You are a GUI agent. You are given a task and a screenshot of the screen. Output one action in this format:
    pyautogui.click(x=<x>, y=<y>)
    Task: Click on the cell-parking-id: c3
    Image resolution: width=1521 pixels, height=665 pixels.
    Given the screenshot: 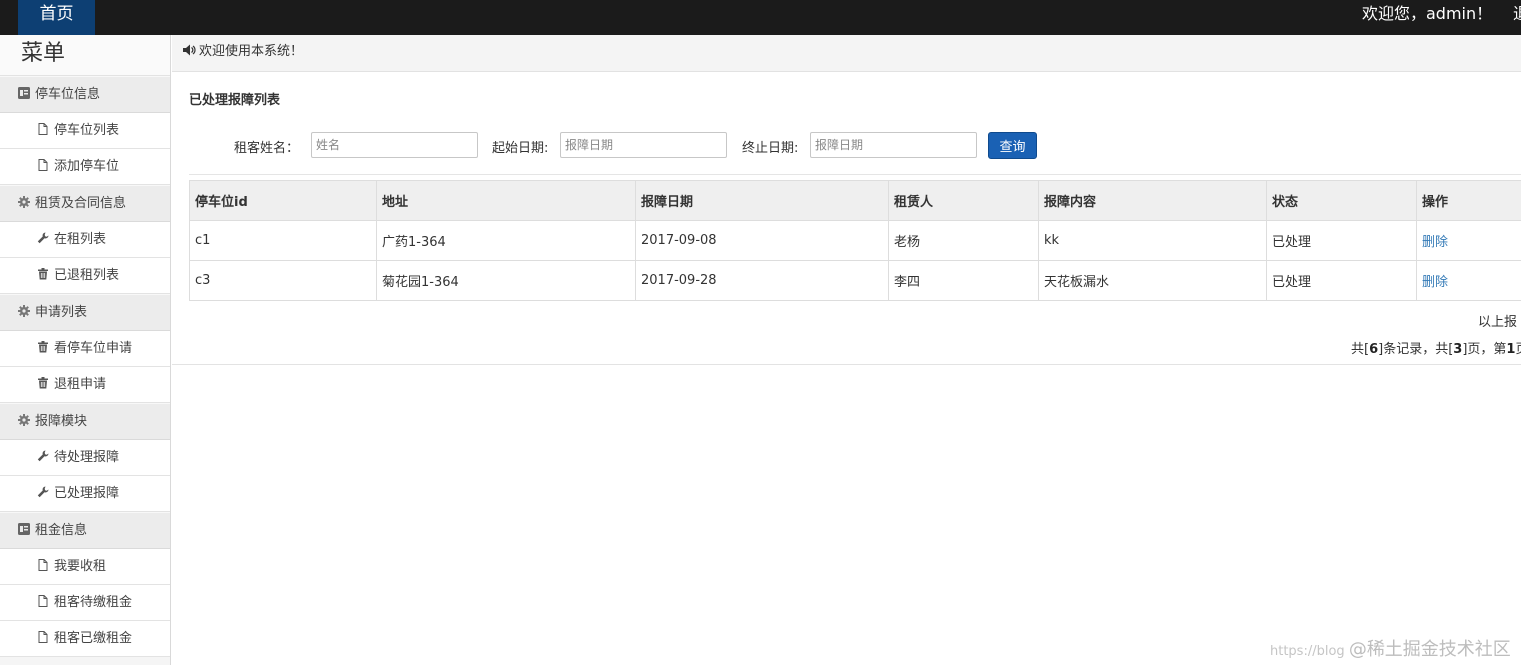 What is the action you would take?
    pyautogui.click(x=283, y=280)
    